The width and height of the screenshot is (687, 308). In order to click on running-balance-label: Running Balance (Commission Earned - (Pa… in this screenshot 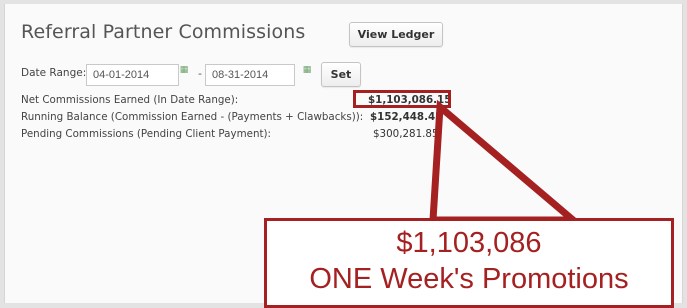, I will do `click(192, 117)`.